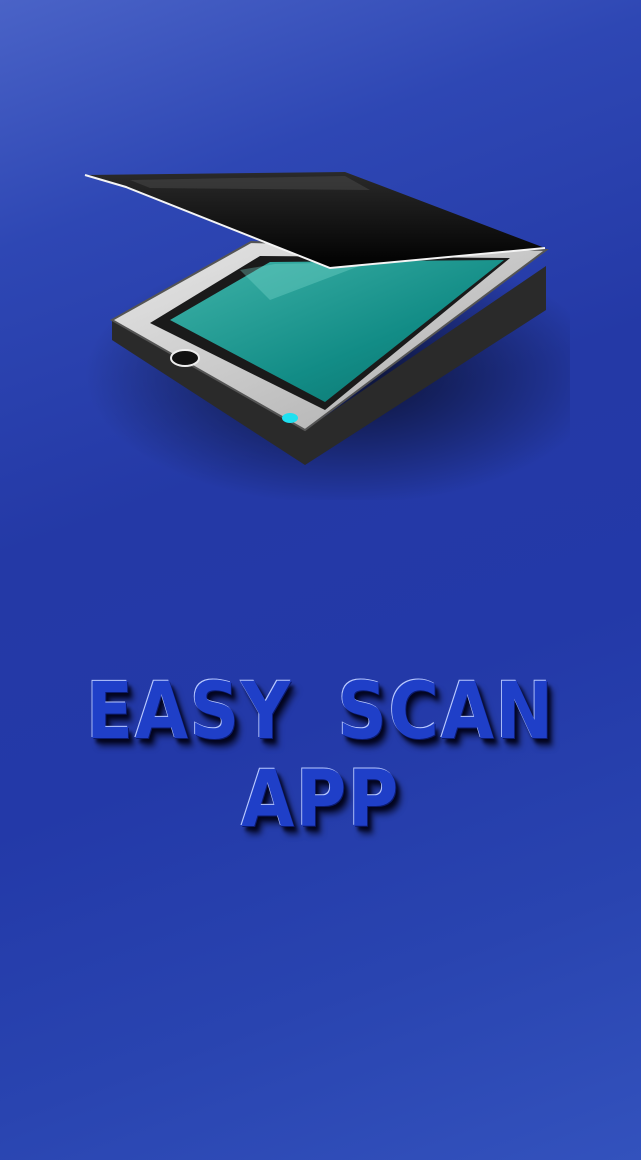 This screenshot has height=1160, width=641. What do you see at coordinates (320, 800) in the screenshot?
I see `app-title-line2: APP` at bounding box center [320, 800].